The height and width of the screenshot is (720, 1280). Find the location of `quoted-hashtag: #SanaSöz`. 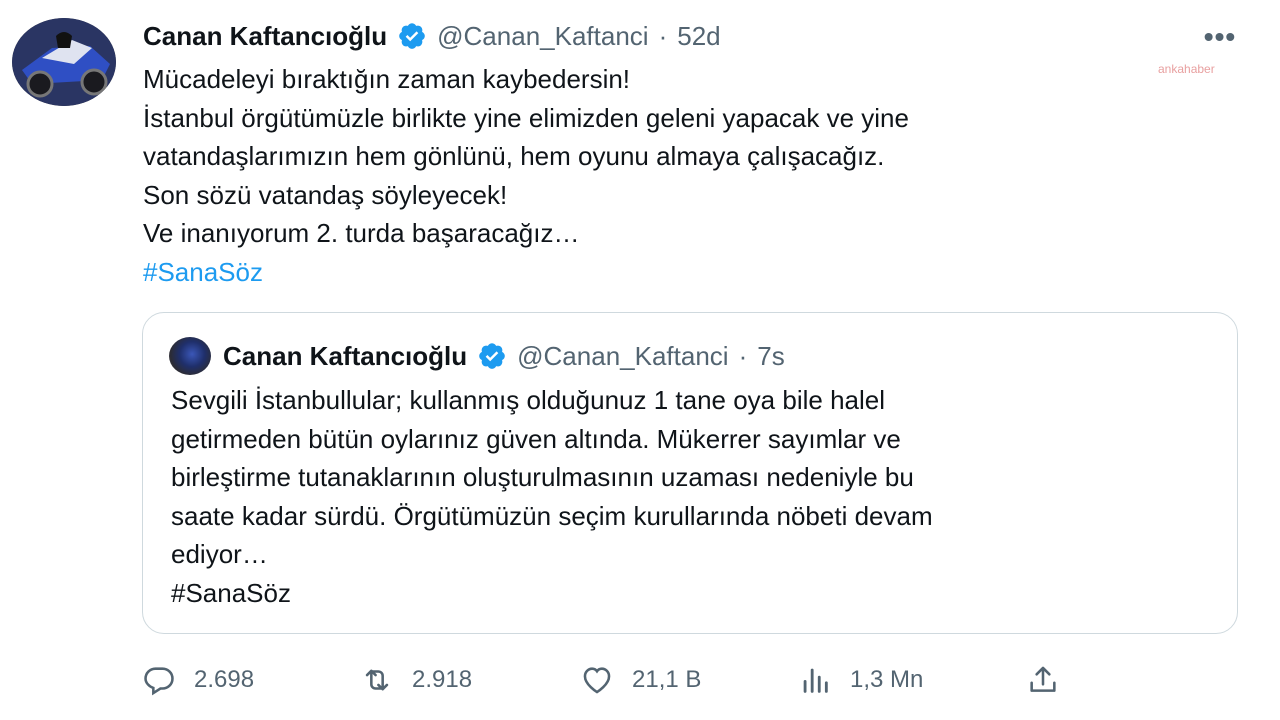

quoted-hashtag: #SanaSöz is located at coordinates (696, 593).